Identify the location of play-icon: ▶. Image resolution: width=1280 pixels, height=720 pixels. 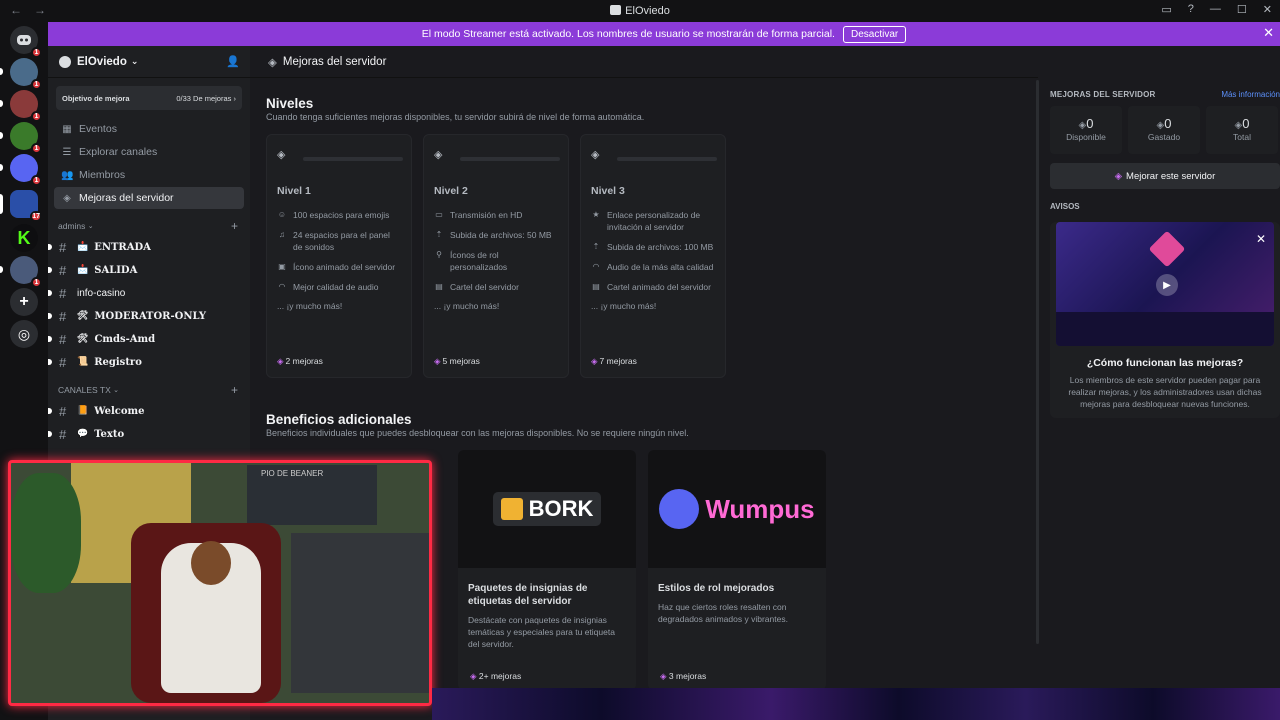
(1167, 285).